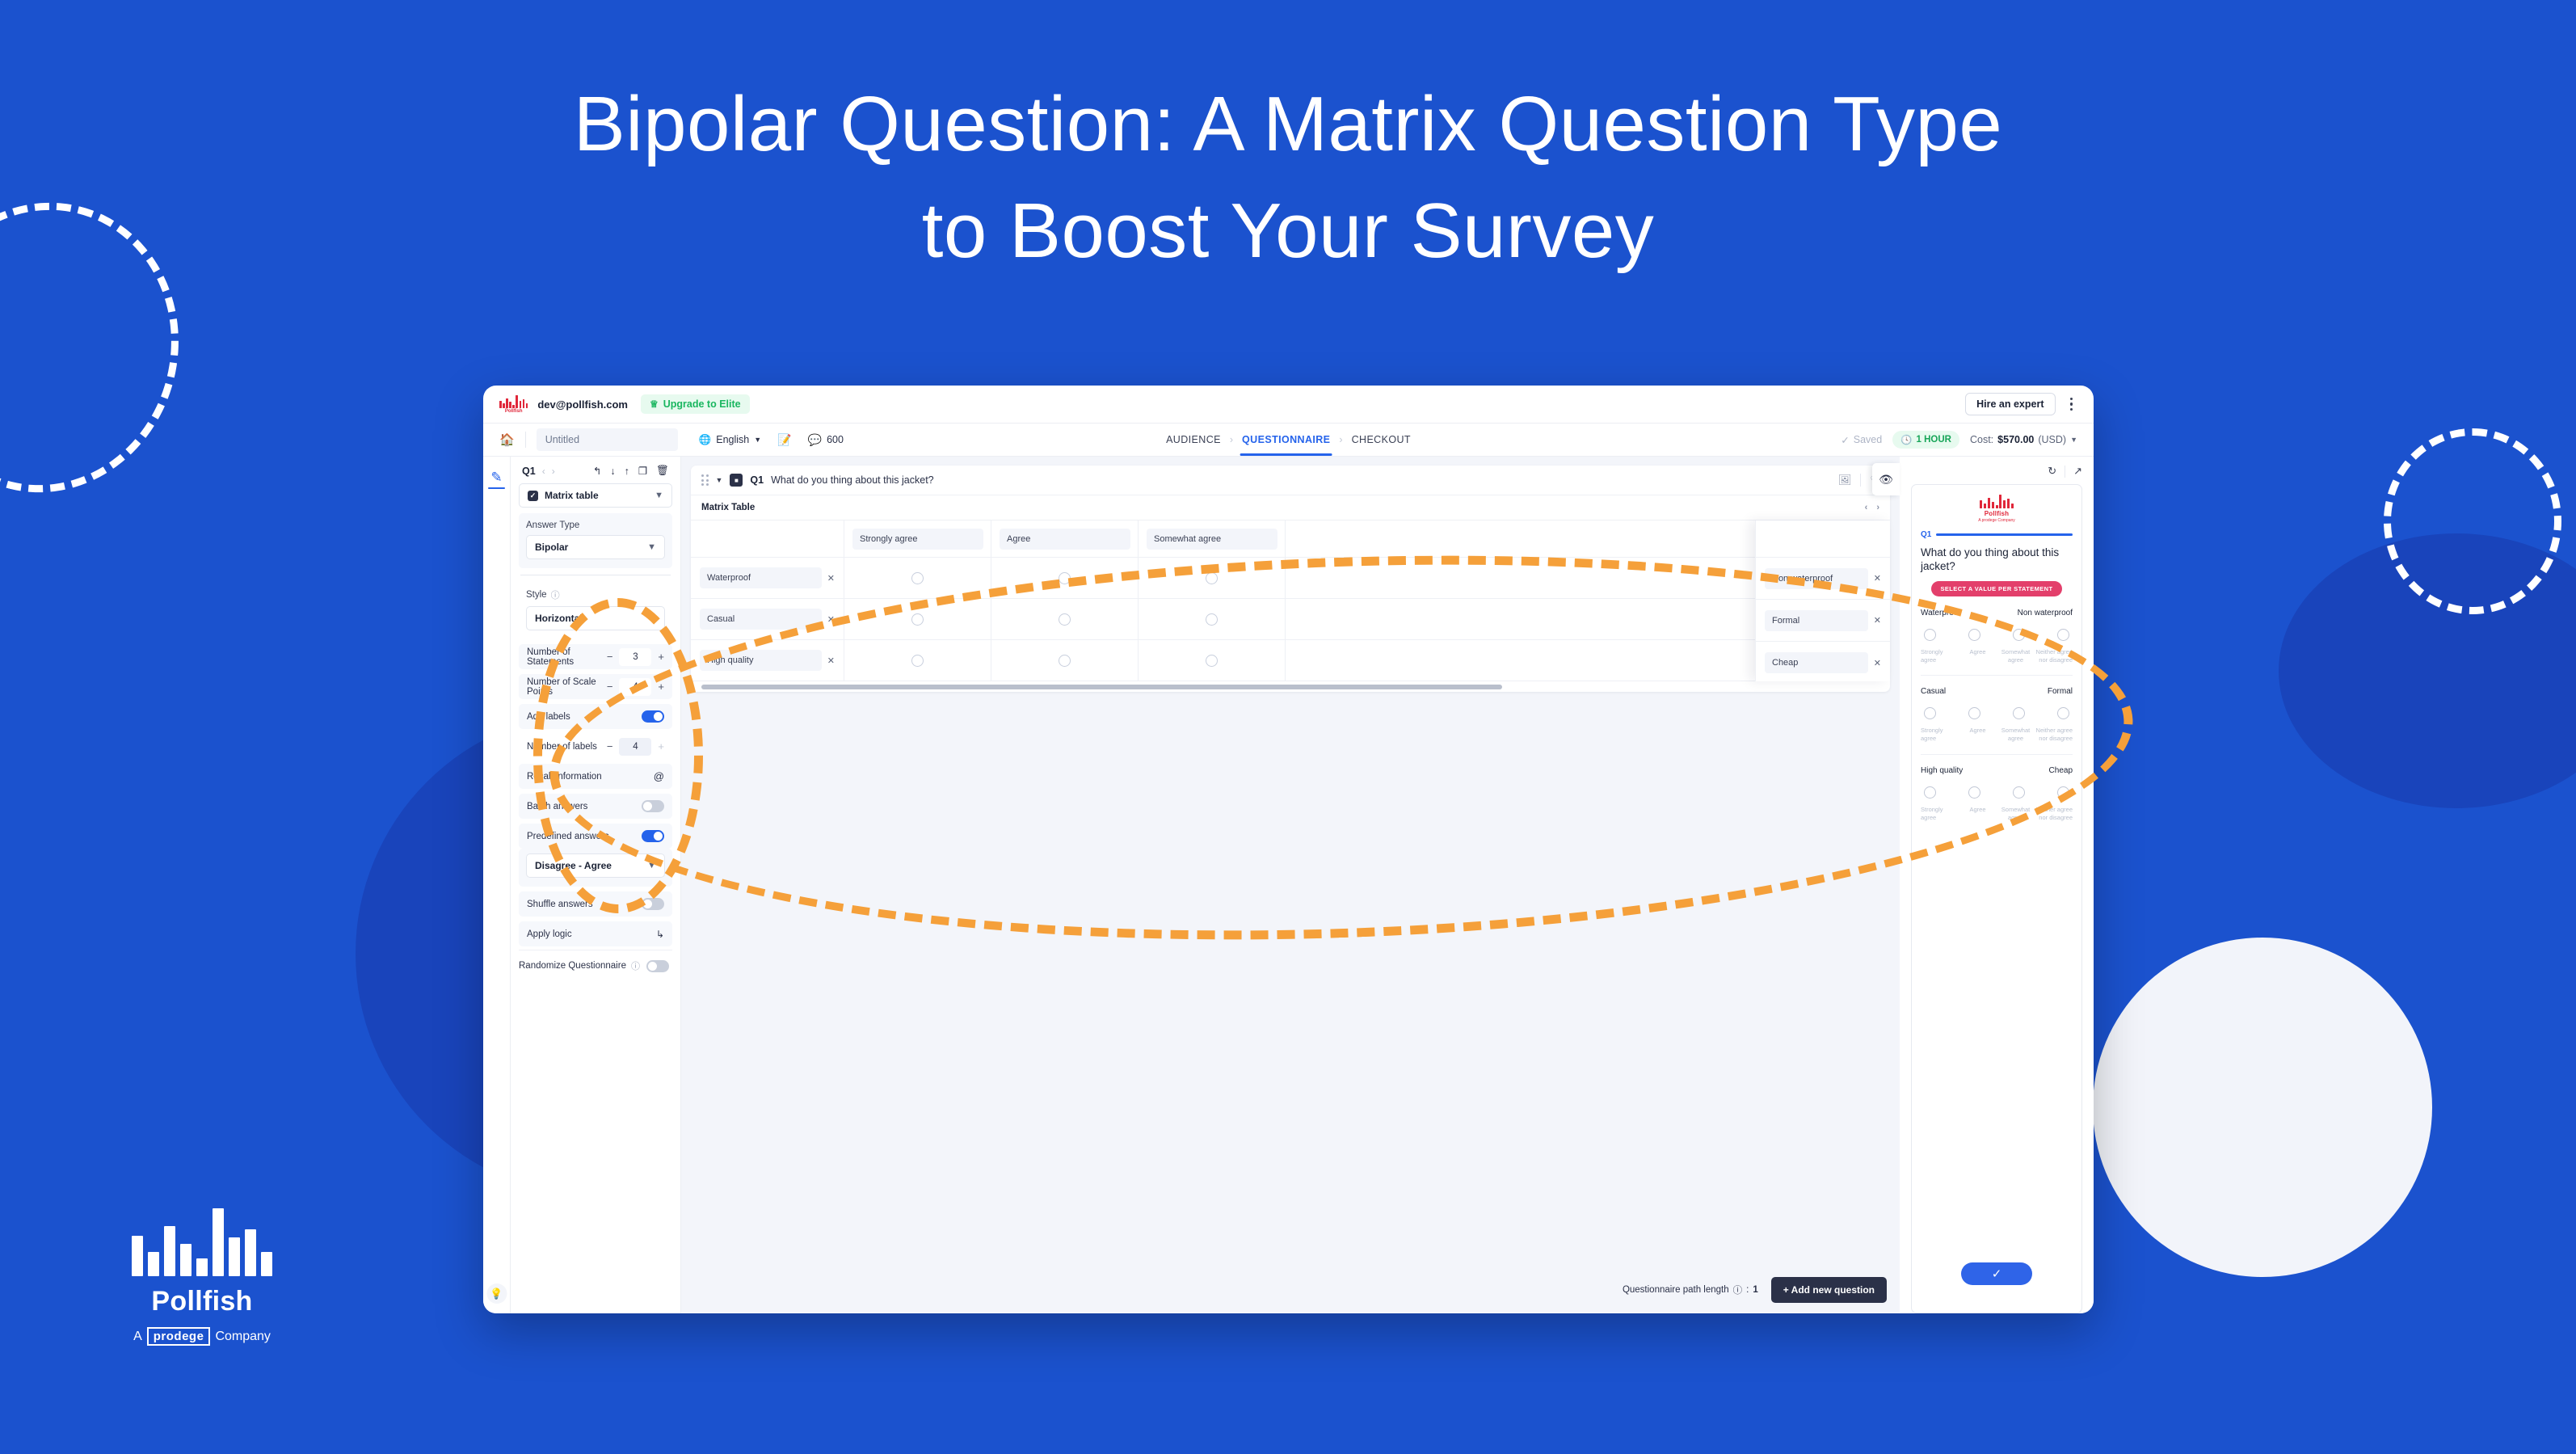 The image size is (2576, 1454). Describe the element at coordinates (595, 933) in the screenshot. I see `apply-logic-row: Apply logic ↳` at that location.